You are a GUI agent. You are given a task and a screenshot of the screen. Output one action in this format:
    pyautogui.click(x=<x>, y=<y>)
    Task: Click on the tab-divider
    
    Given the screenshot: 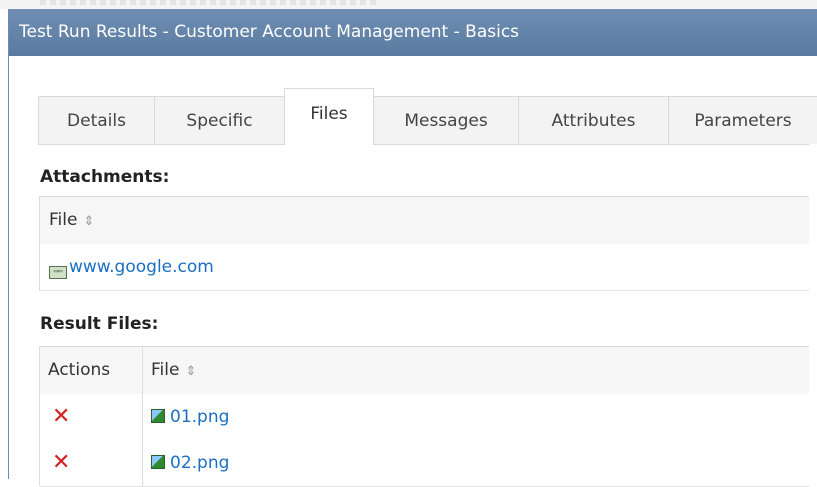 What is the action you would take?
    pyautogui.click(x=423, y=144)
    